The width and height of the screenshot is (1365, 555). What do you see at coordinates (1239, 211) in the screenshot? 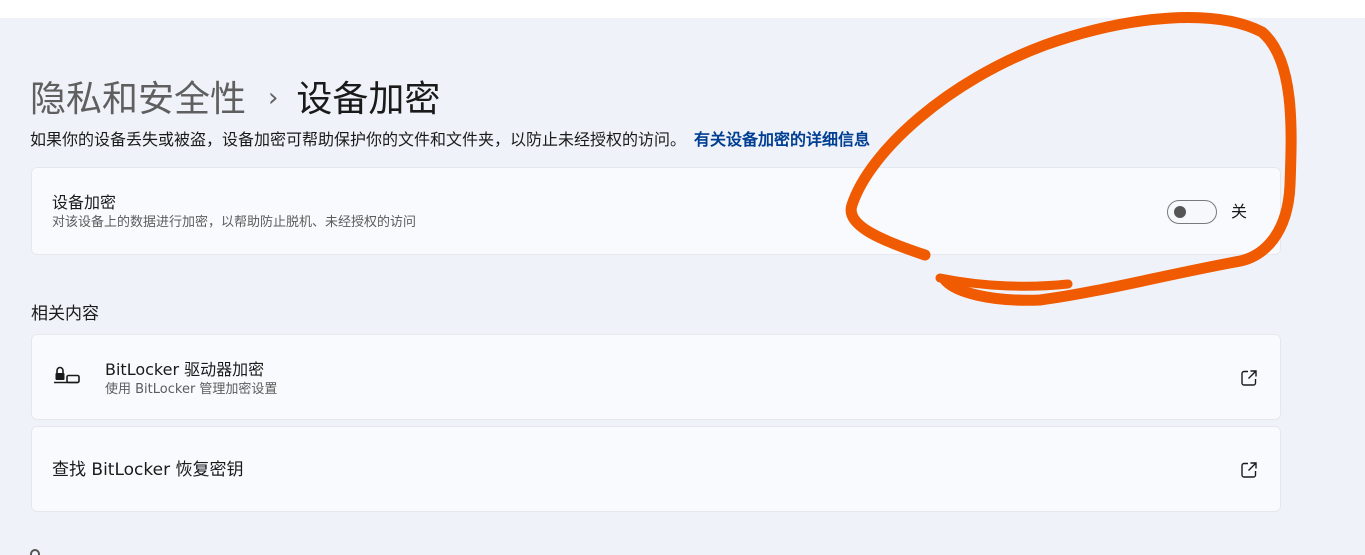
I see `toggle-state-label: 关` at bounding box center [1239, 211].